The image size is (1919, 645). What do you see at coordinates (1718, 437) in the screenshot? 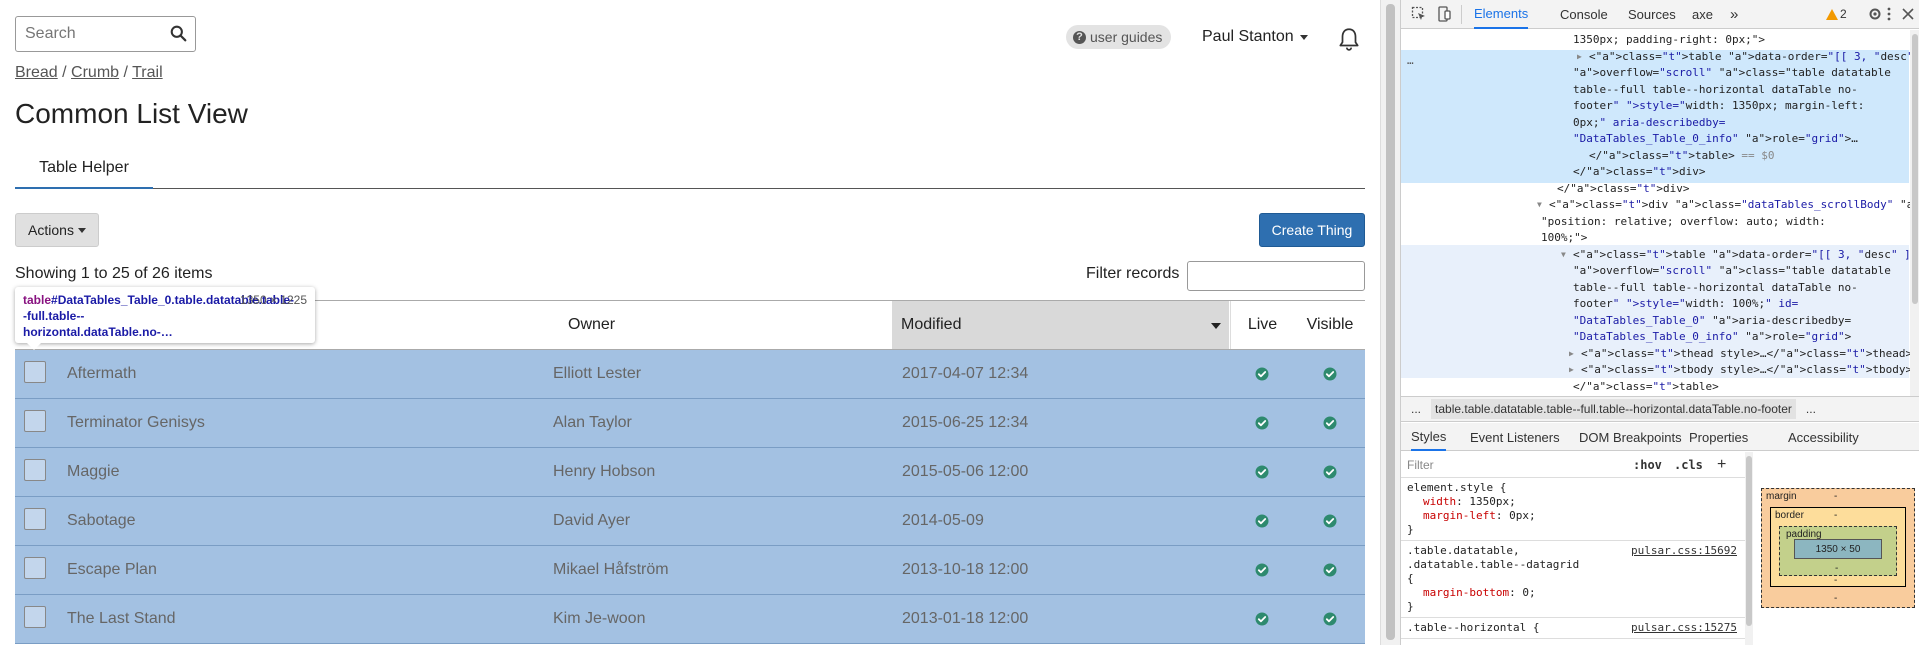
I see `subtab-properties: Properties` at bounding box center [1718, 437].